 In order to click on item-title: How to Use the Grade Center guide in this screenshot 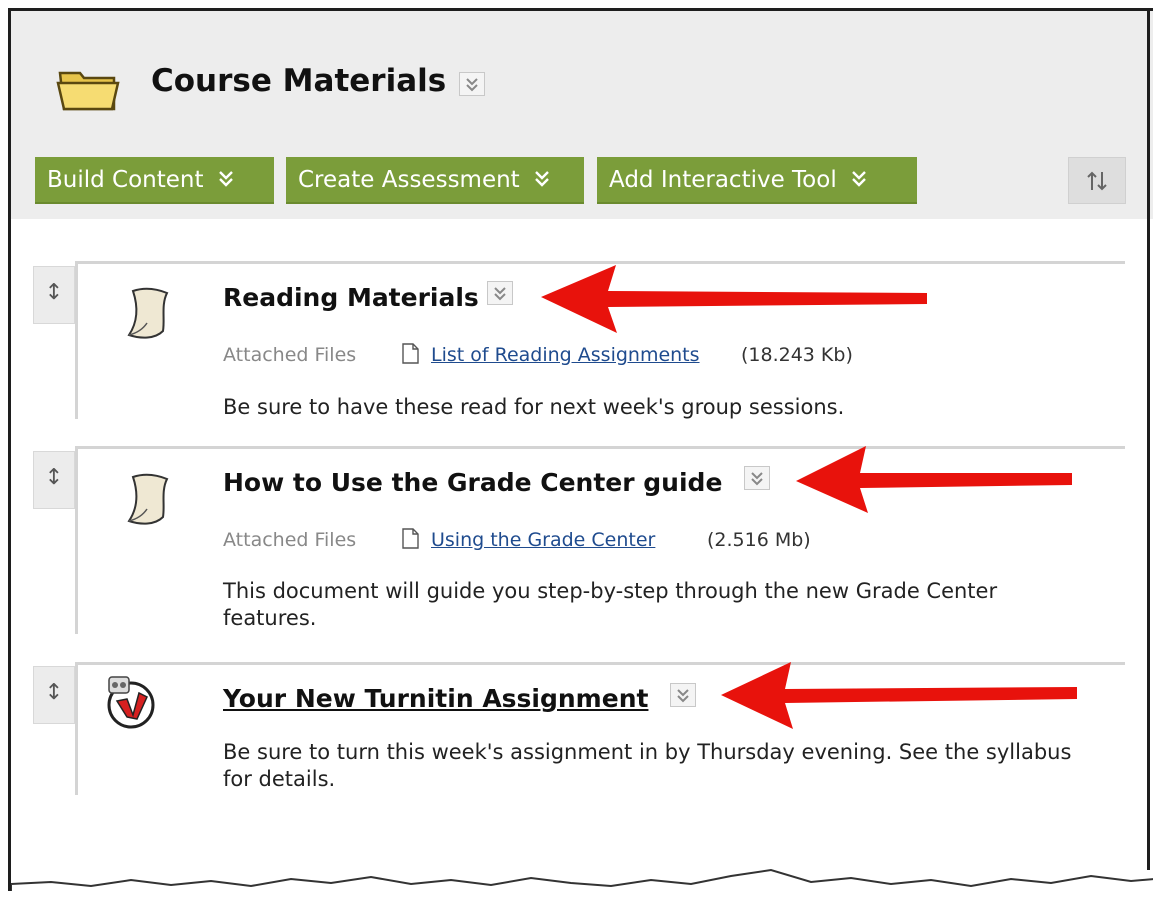, I will do `click(472, 482)`.